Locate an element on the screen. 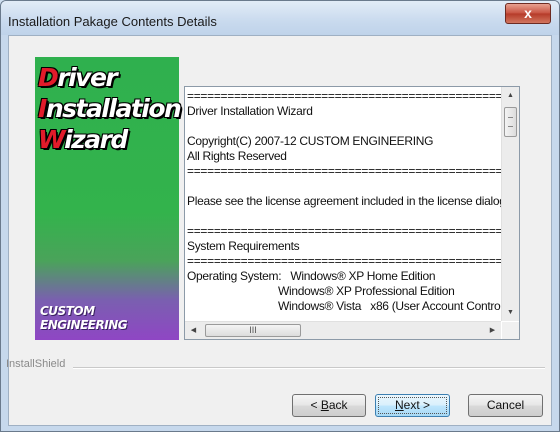 This screenshot has height=432, width=560. cancel-button: Cancel is located at coordinates (505, 405).